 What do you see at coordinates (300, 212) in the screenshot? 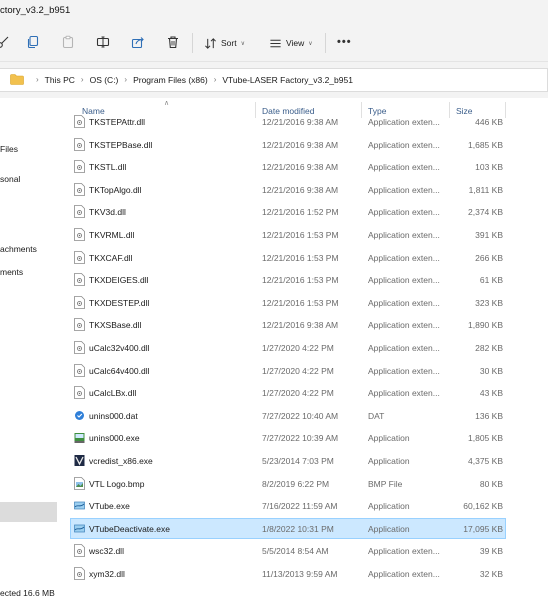
I see `file-date-modified: 12/21/2016 1:52 PM` at bounding box center [300, 212].